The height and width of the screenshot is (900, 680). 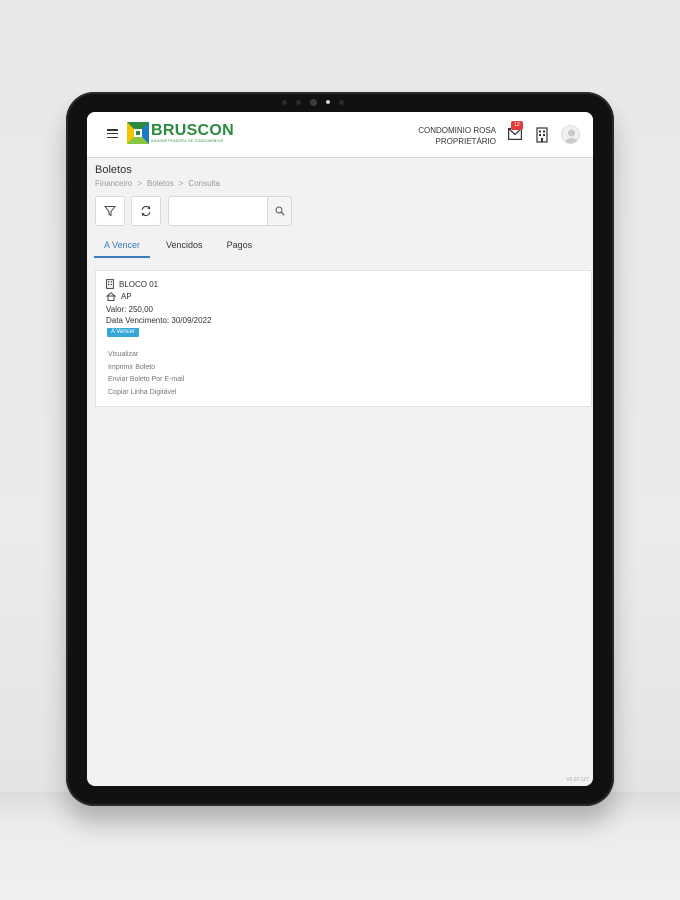 I want to click on breadcrumb-financeiro: Financeiro, so click(x=113, y=183).